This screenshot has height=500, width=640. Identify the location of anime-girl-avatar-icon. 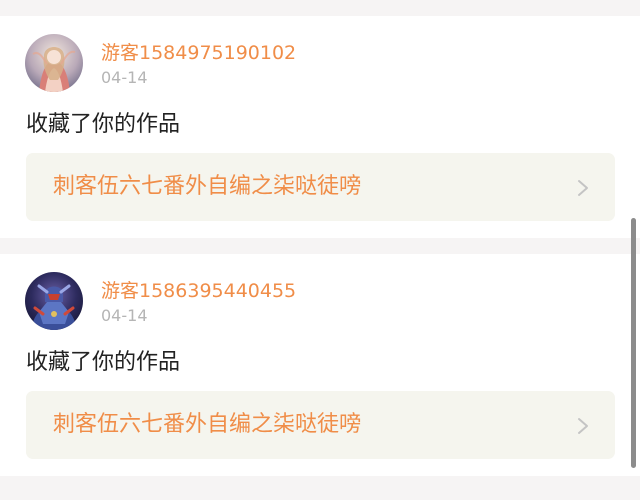
(54, 63).